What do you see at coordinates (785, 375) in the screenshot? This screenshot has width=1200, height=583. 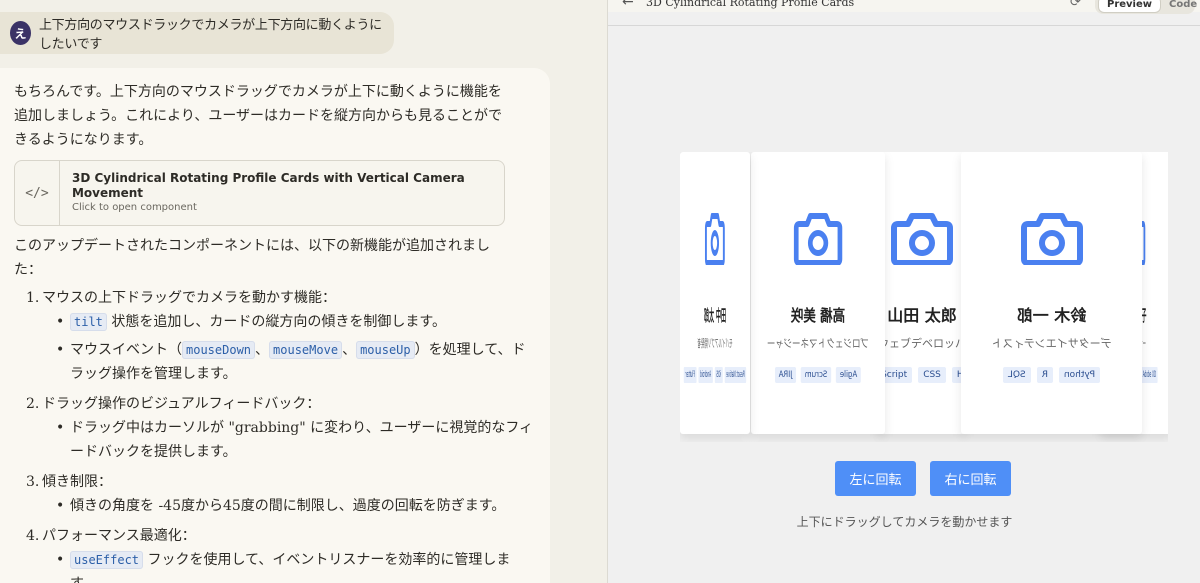 I see `skill-tag: JIRA` at bounding box center [785, 375].